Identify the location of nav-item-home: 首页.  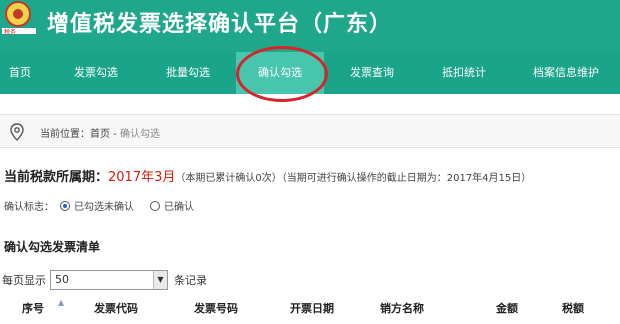
(20, 73).